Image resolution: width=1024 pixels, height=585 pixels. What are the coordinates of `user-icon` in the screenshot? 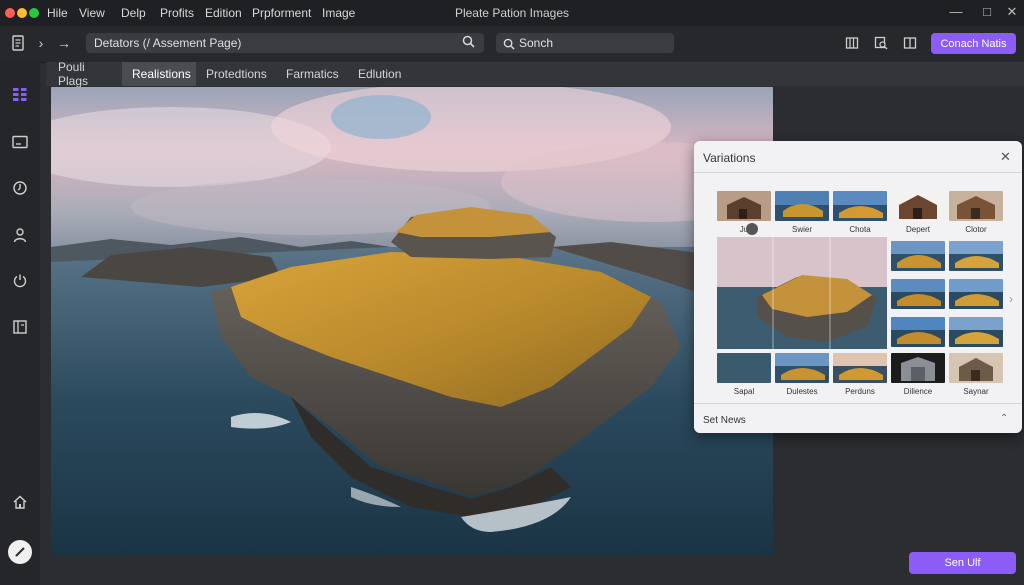 It's located at (20, 235).